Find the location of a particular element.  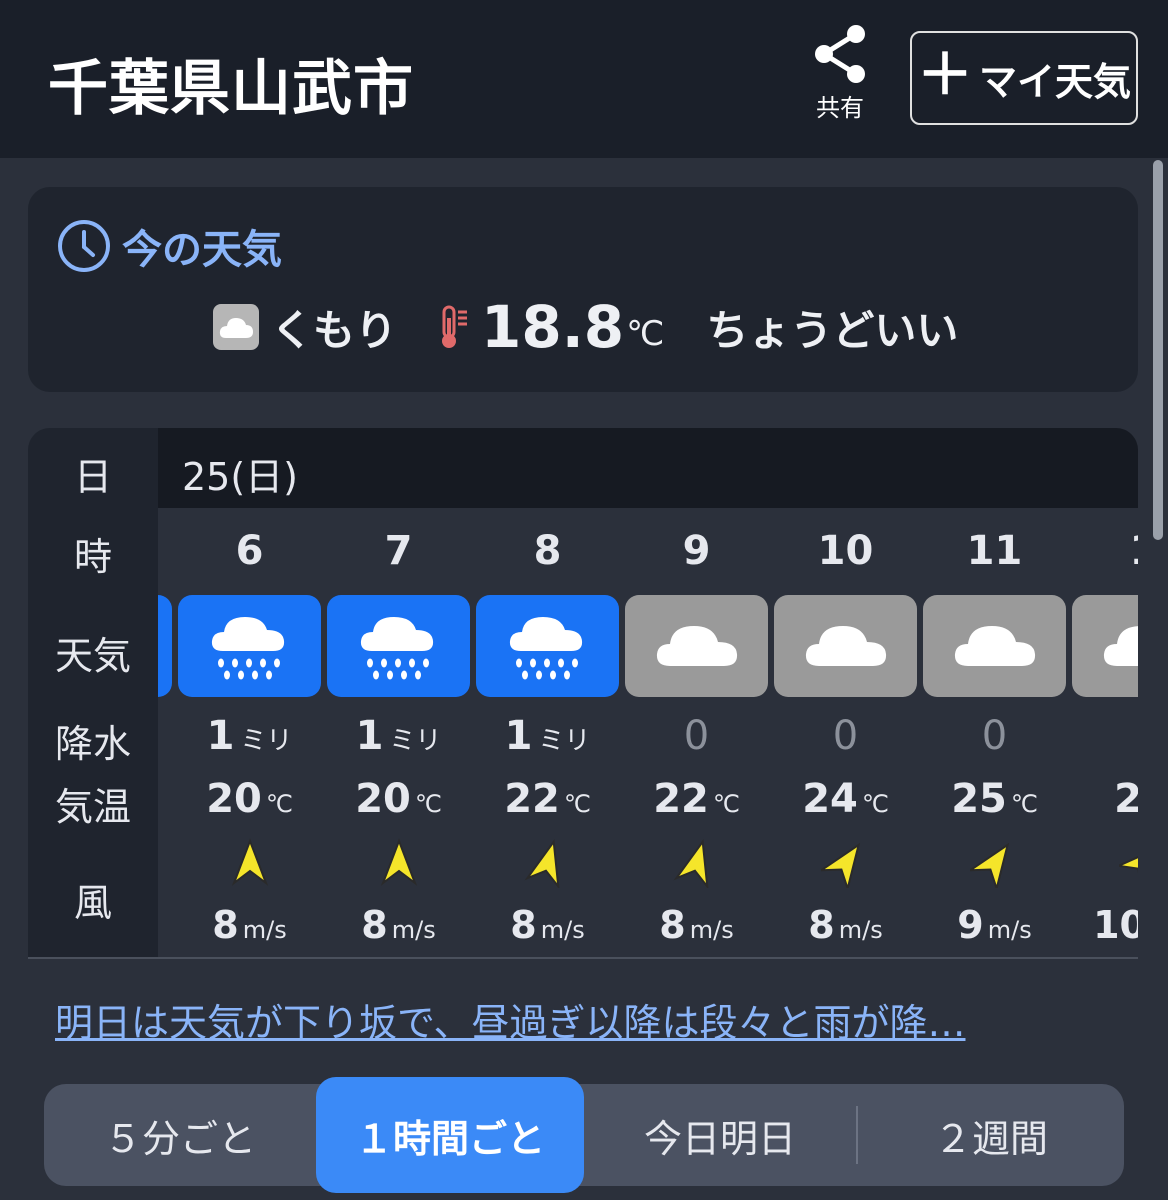

hour-column: 6 1 ミリ 20 ℃ 8 m/s is located at coordinates (249, 733).